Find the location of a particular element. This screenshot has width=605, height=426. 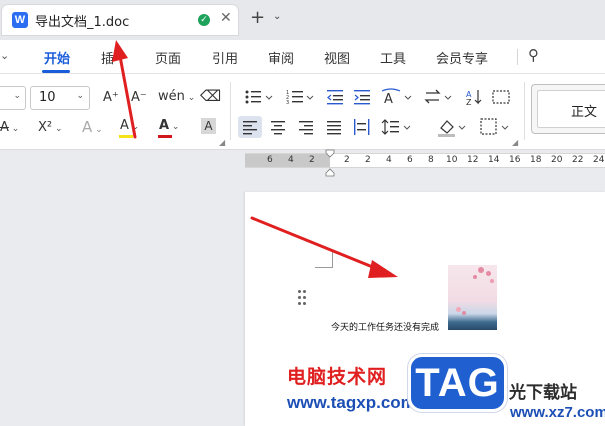

paragraph-shading-icon is located at coordinates (452, 128).